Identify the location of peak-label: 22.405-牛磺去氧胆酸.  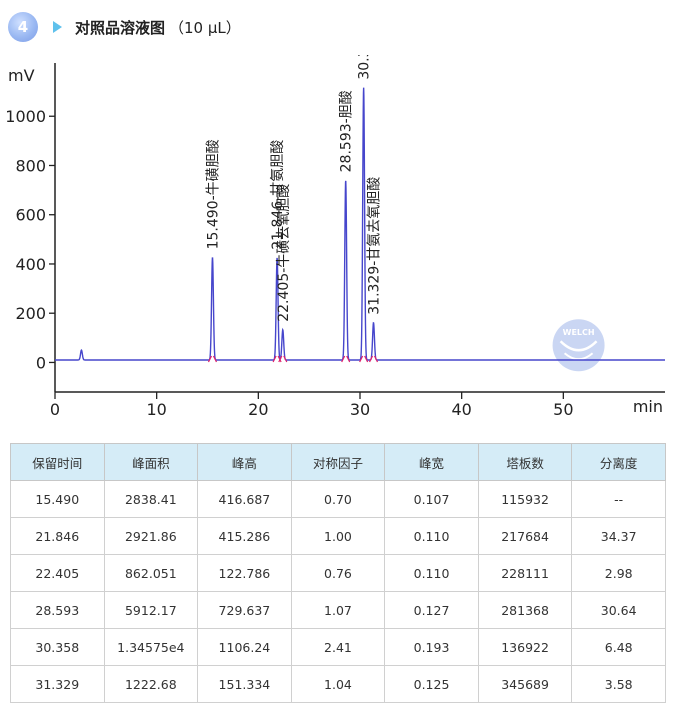
(284, 253).